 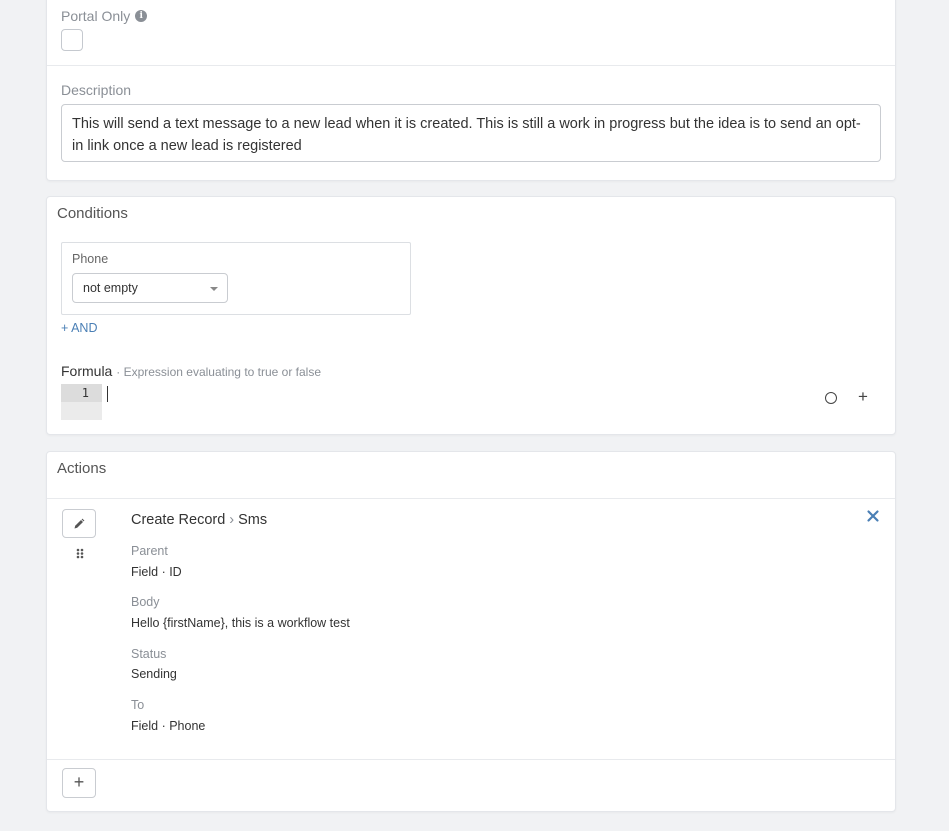 I want to click on add-action-button: +, so click(x=79, y=783).